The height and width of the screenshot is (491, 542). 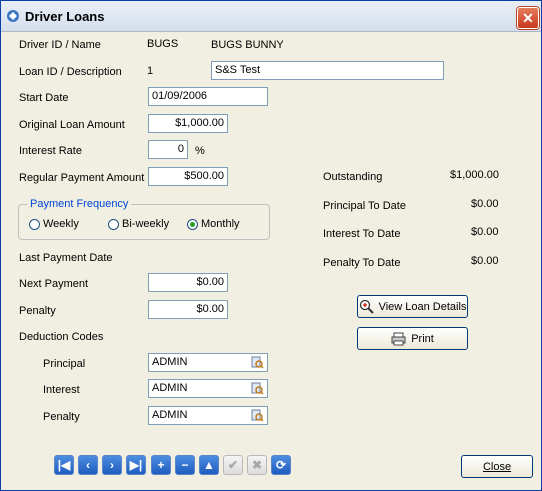 I want to click on penalty-code-value: ADMIN, so click(x=170, y=415).